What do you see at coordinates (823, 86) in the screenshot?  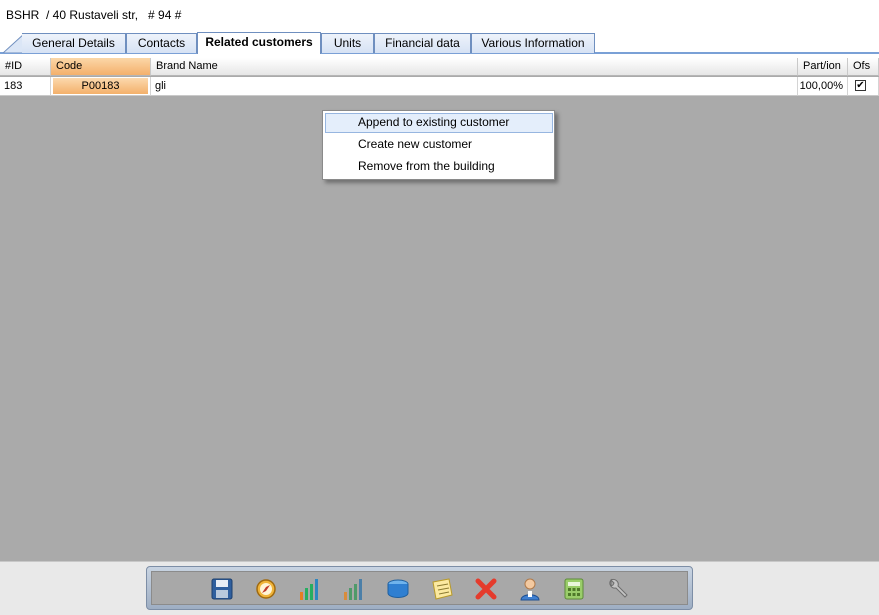 I see `cell-partition: 100,00%` at bounding box center [823, 86].